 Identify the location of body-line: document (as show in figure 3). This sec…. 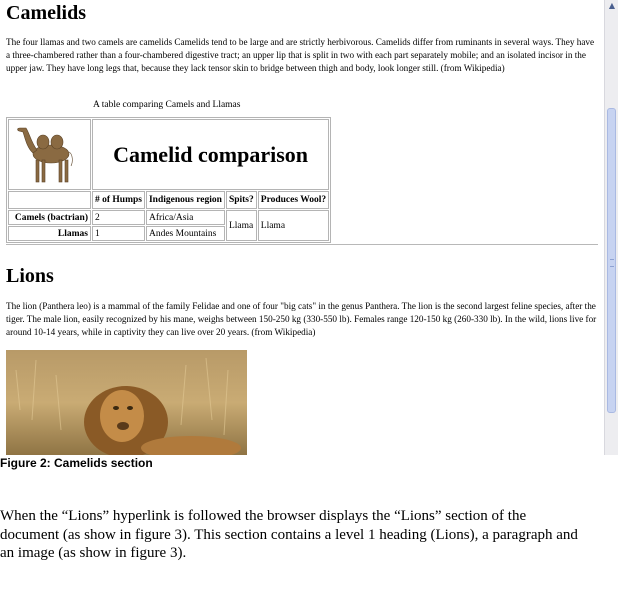
(289, 534).